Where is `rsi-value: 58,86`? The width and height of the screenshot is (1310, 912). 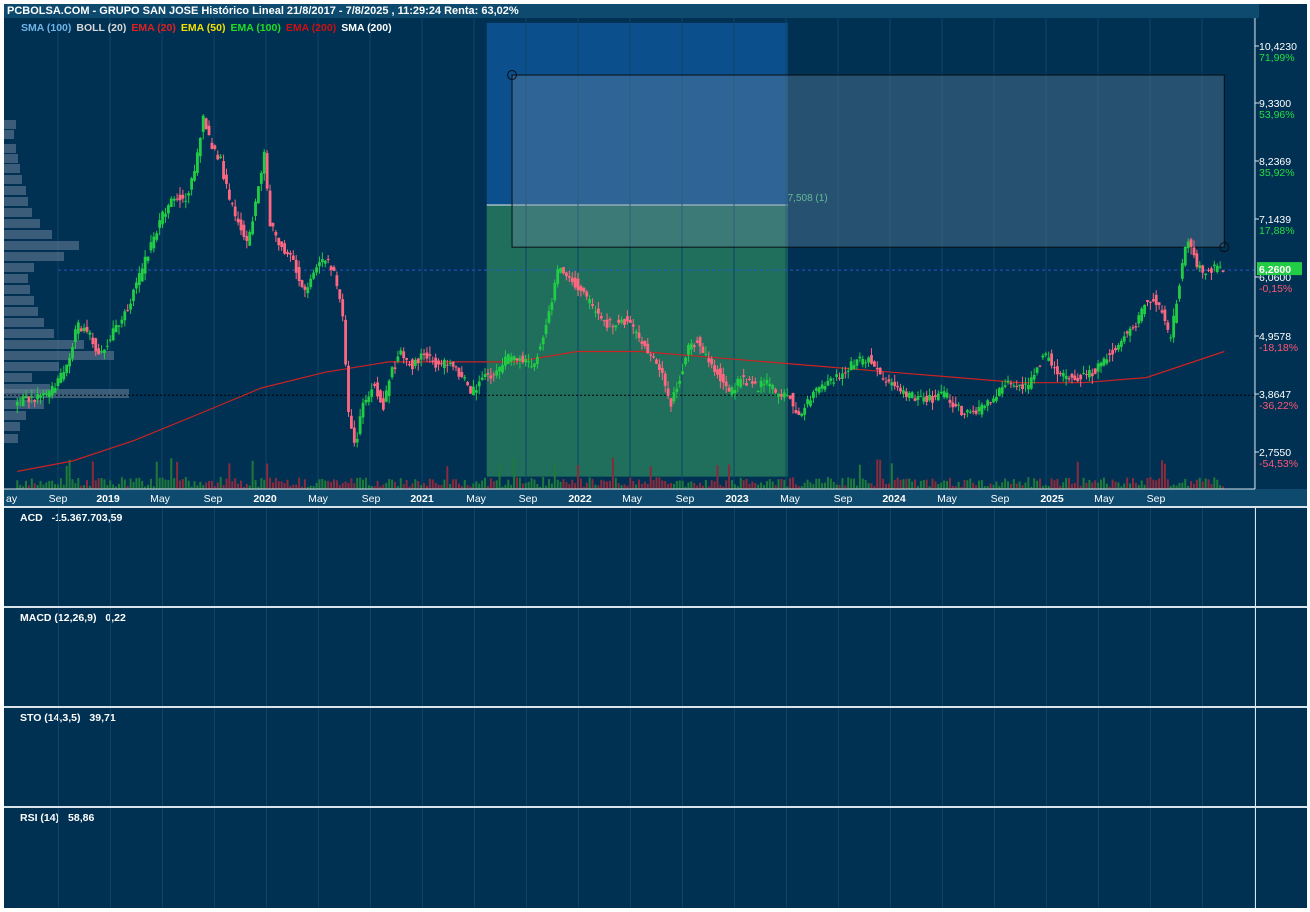 rsi-value: 58,86 is located at coordinates (81, 818).